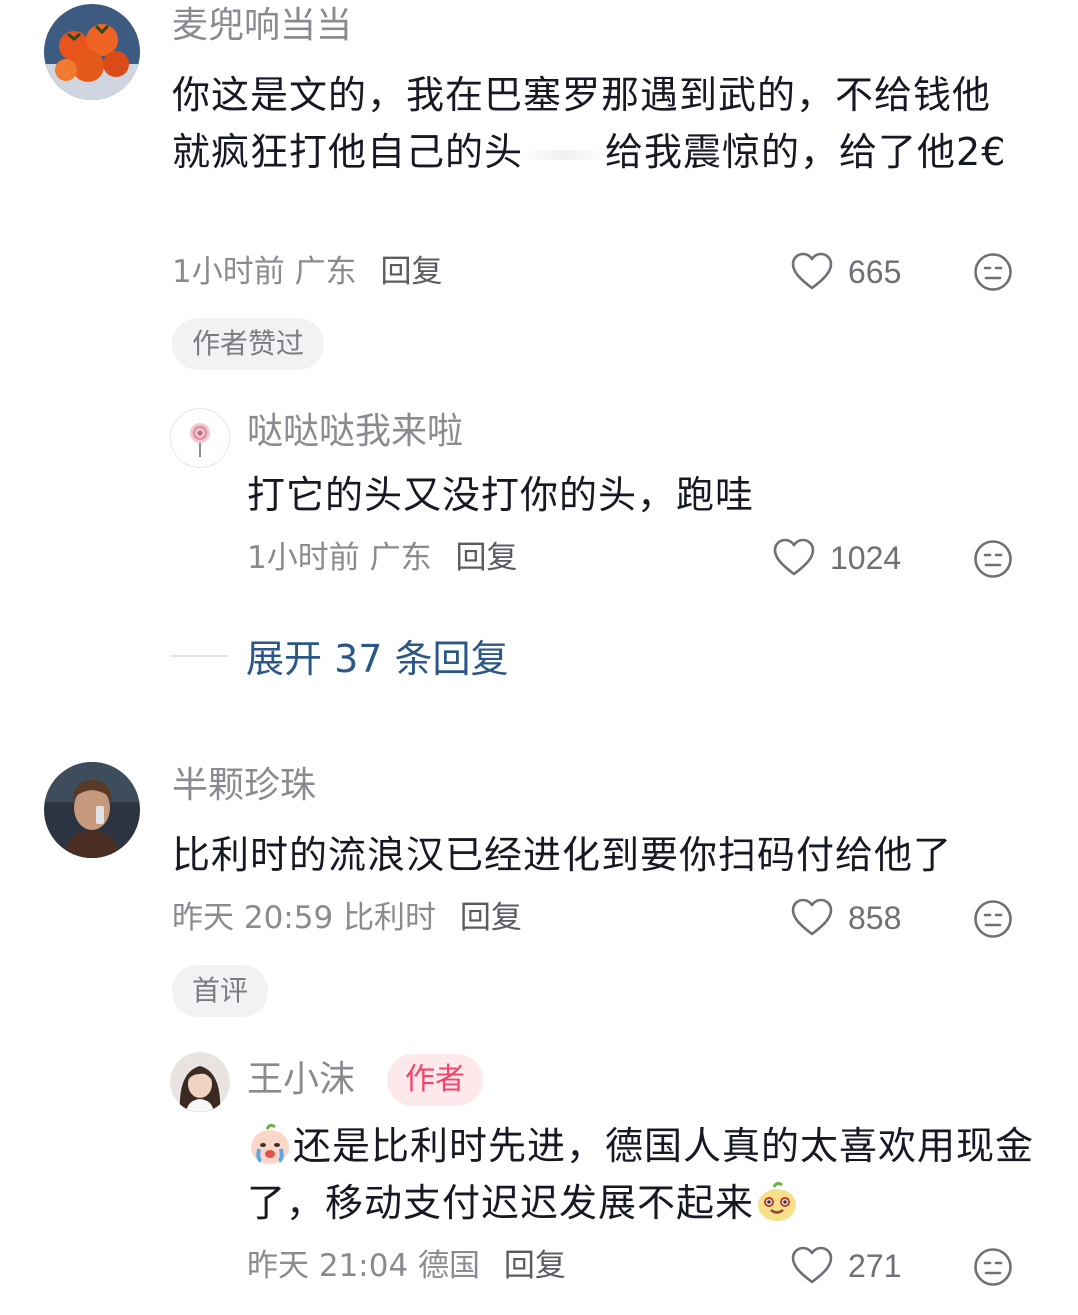 Image resolution: width=1078 pixels, height=1315 pixels. I want to click on username: 哒哒哒我来啦, so click(355, 432).